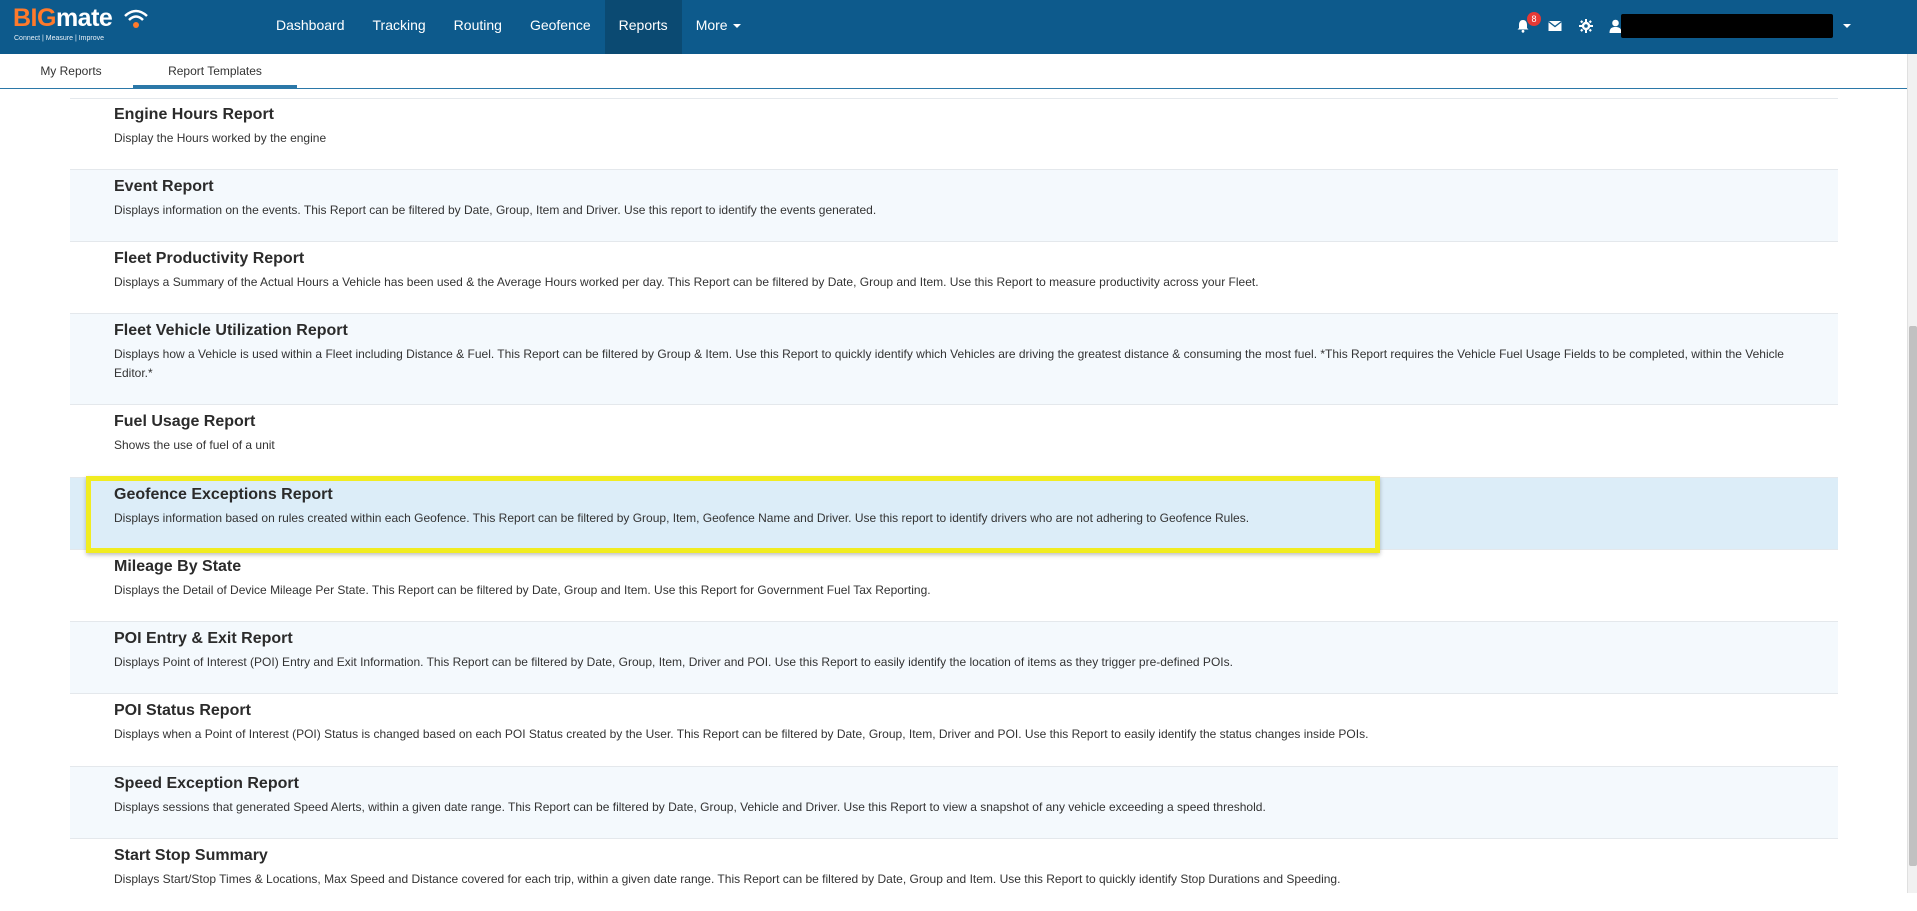 The image size is (1917, 911). I want to click on scrollbar-thumb, so click(1913, 596).